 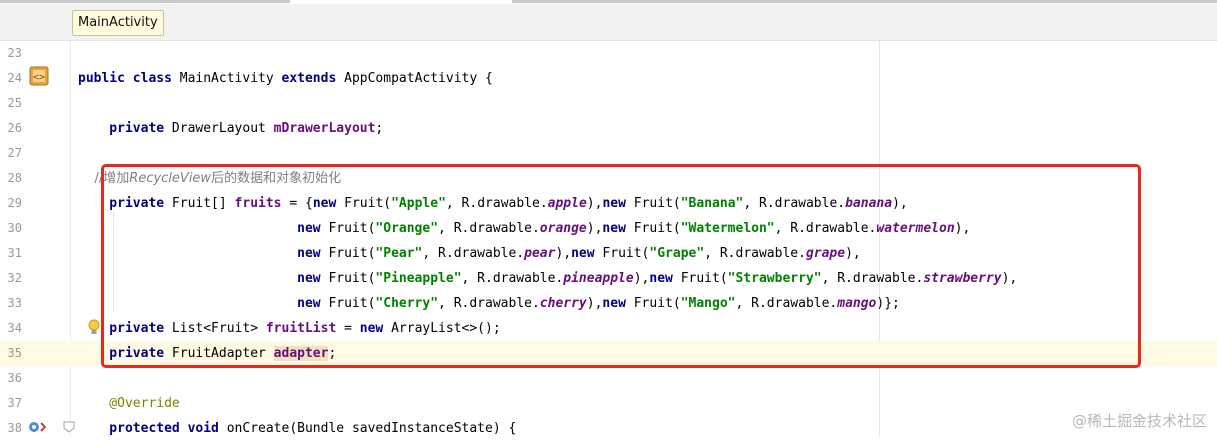 What do you see at coordinates (14, 103) in the screenshot?
I see `line-number: 25` at bounding box center [14, 103].